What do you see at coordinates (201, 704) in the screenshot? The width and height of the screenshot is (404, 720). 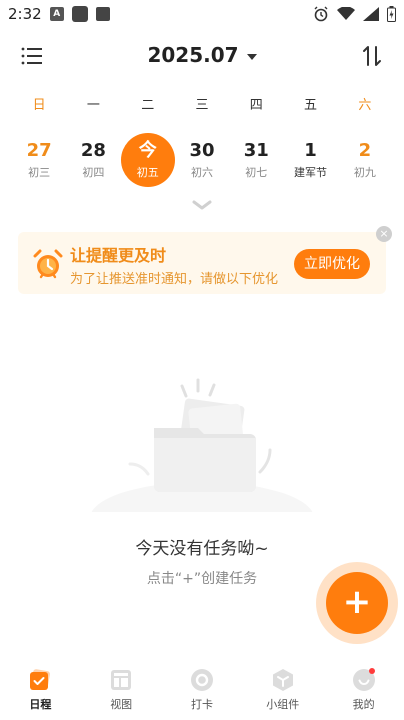 I see `nav-label: 打卡` at bounding box center [201, 704].